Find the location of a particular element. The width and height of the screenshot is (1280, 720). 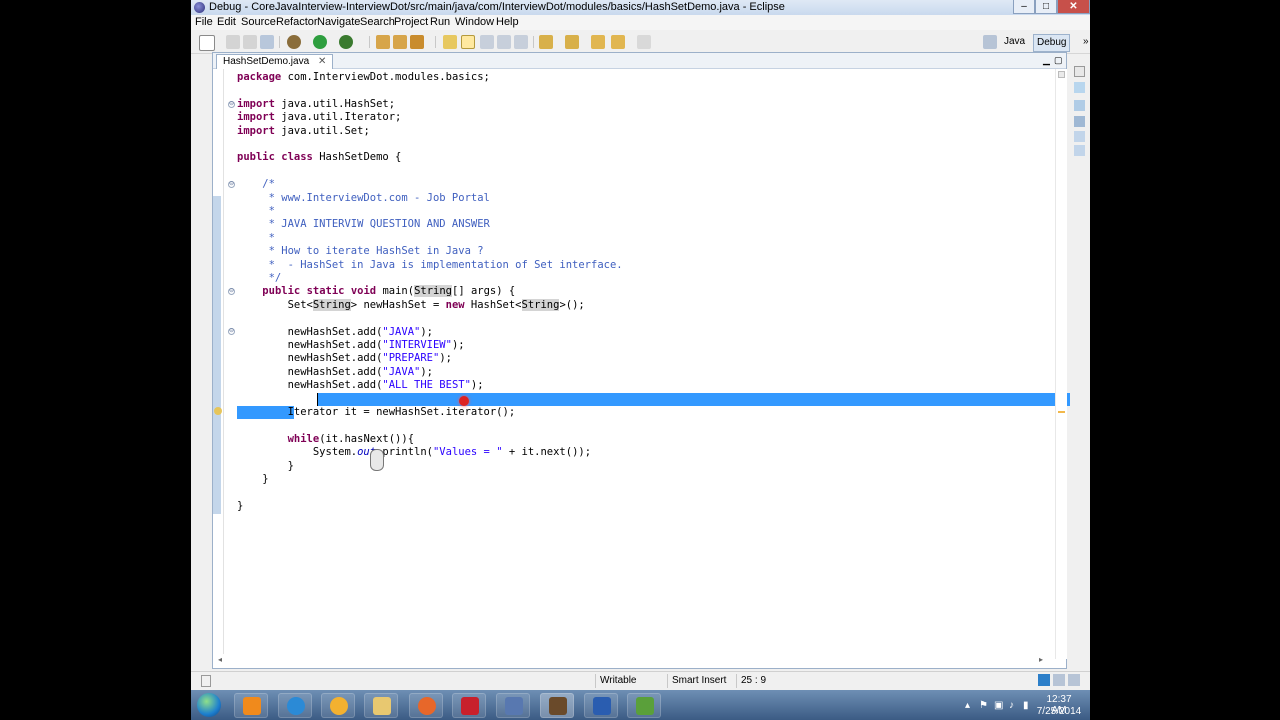

firefox-icon is located at coordinates (427, 706).